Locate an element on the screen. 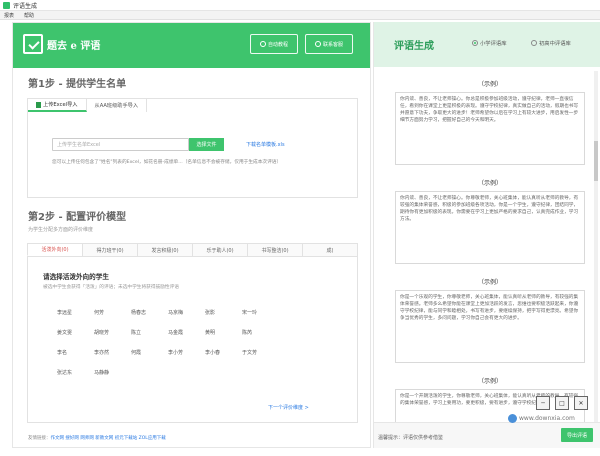 This screenshot has width=600, height=456. radio-primary: 小学评语库 is located at coordinates (489, 43).